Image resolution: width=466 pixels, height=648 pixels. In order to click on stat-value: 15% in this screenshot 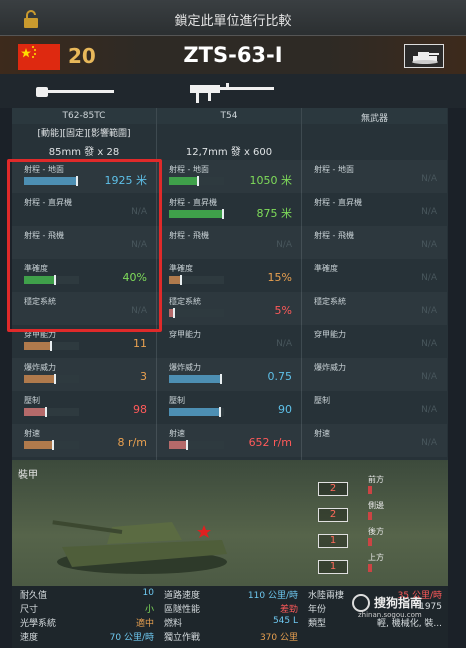, I will do `click(279, 277)`.